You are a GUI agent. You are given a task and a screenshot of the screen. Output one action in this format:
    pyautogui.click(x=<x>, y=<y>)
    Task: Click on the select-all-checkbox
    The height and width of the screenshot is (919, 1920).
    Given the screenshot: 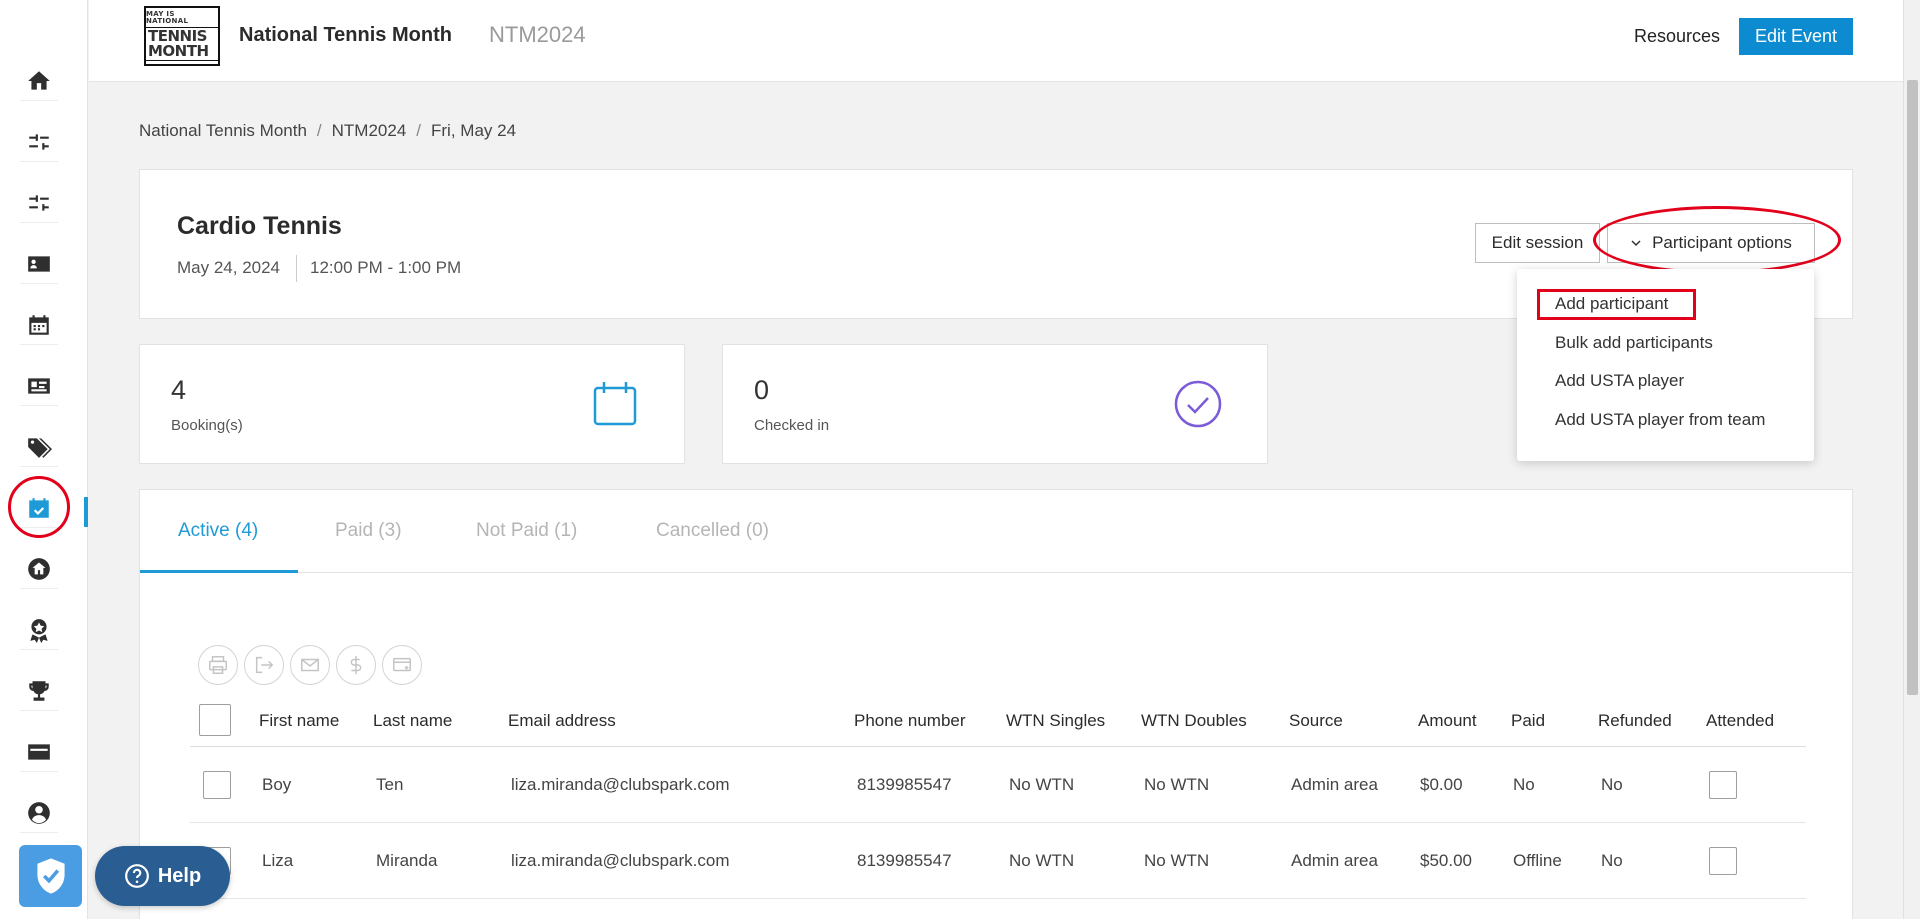 What is the action you would take?
    pyautogui.click(x=215, y=720)
    